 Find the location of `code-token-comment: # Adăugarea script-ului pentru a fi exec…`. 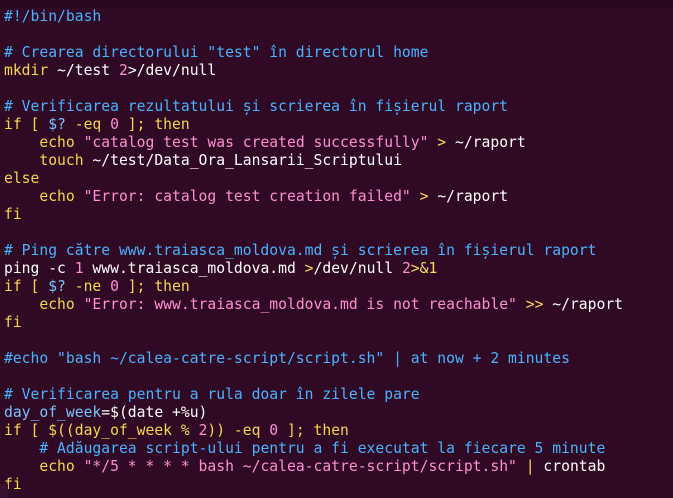

code-token-comment: # Adăugarea script-ului pentru a fi exec… is located at coordinates (322, 448).